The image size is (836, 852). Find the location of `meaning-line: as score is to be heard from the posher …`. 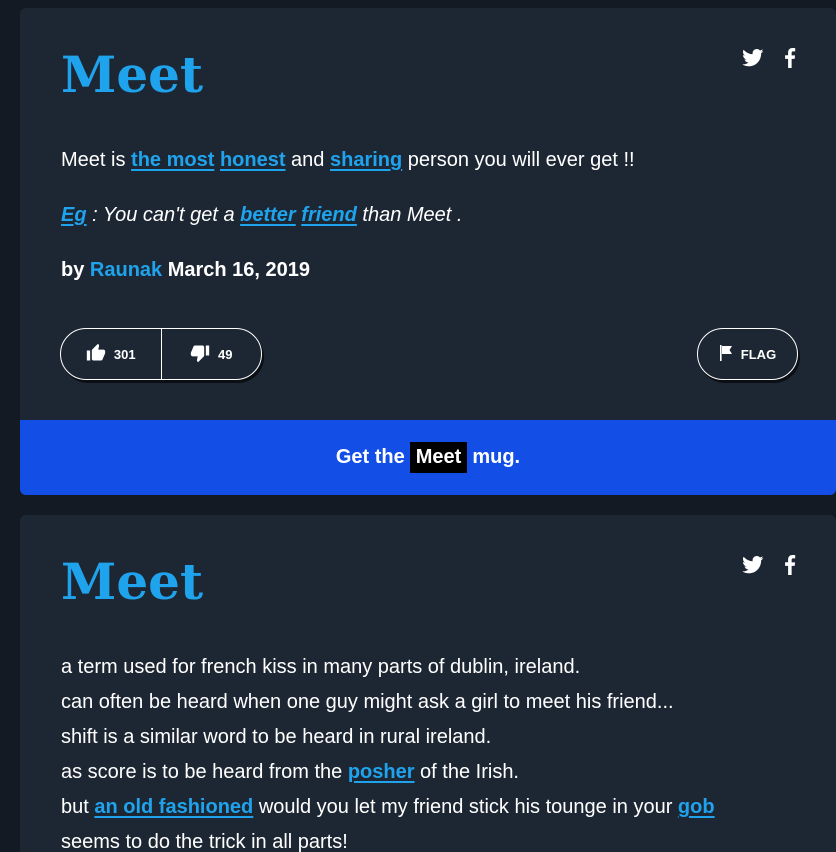

meaning-line: as score is to be heard from the posher … is located at coordinates (428, 772).